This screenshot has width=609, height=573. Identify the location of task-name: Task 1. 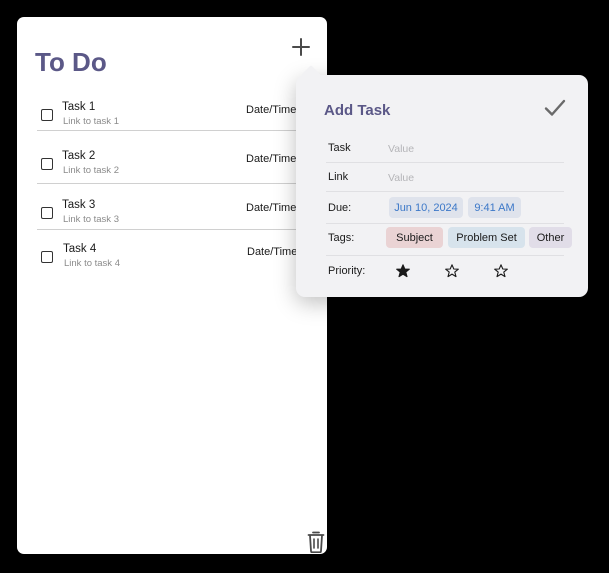
(79, 107).